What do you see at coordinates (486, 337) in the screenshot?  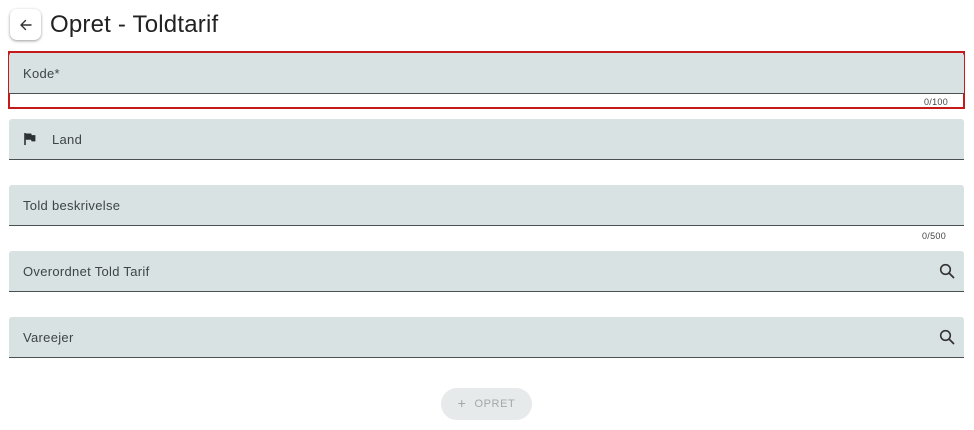 I see `vareejer-field: Vareejer` at bounding box center [486, 337].